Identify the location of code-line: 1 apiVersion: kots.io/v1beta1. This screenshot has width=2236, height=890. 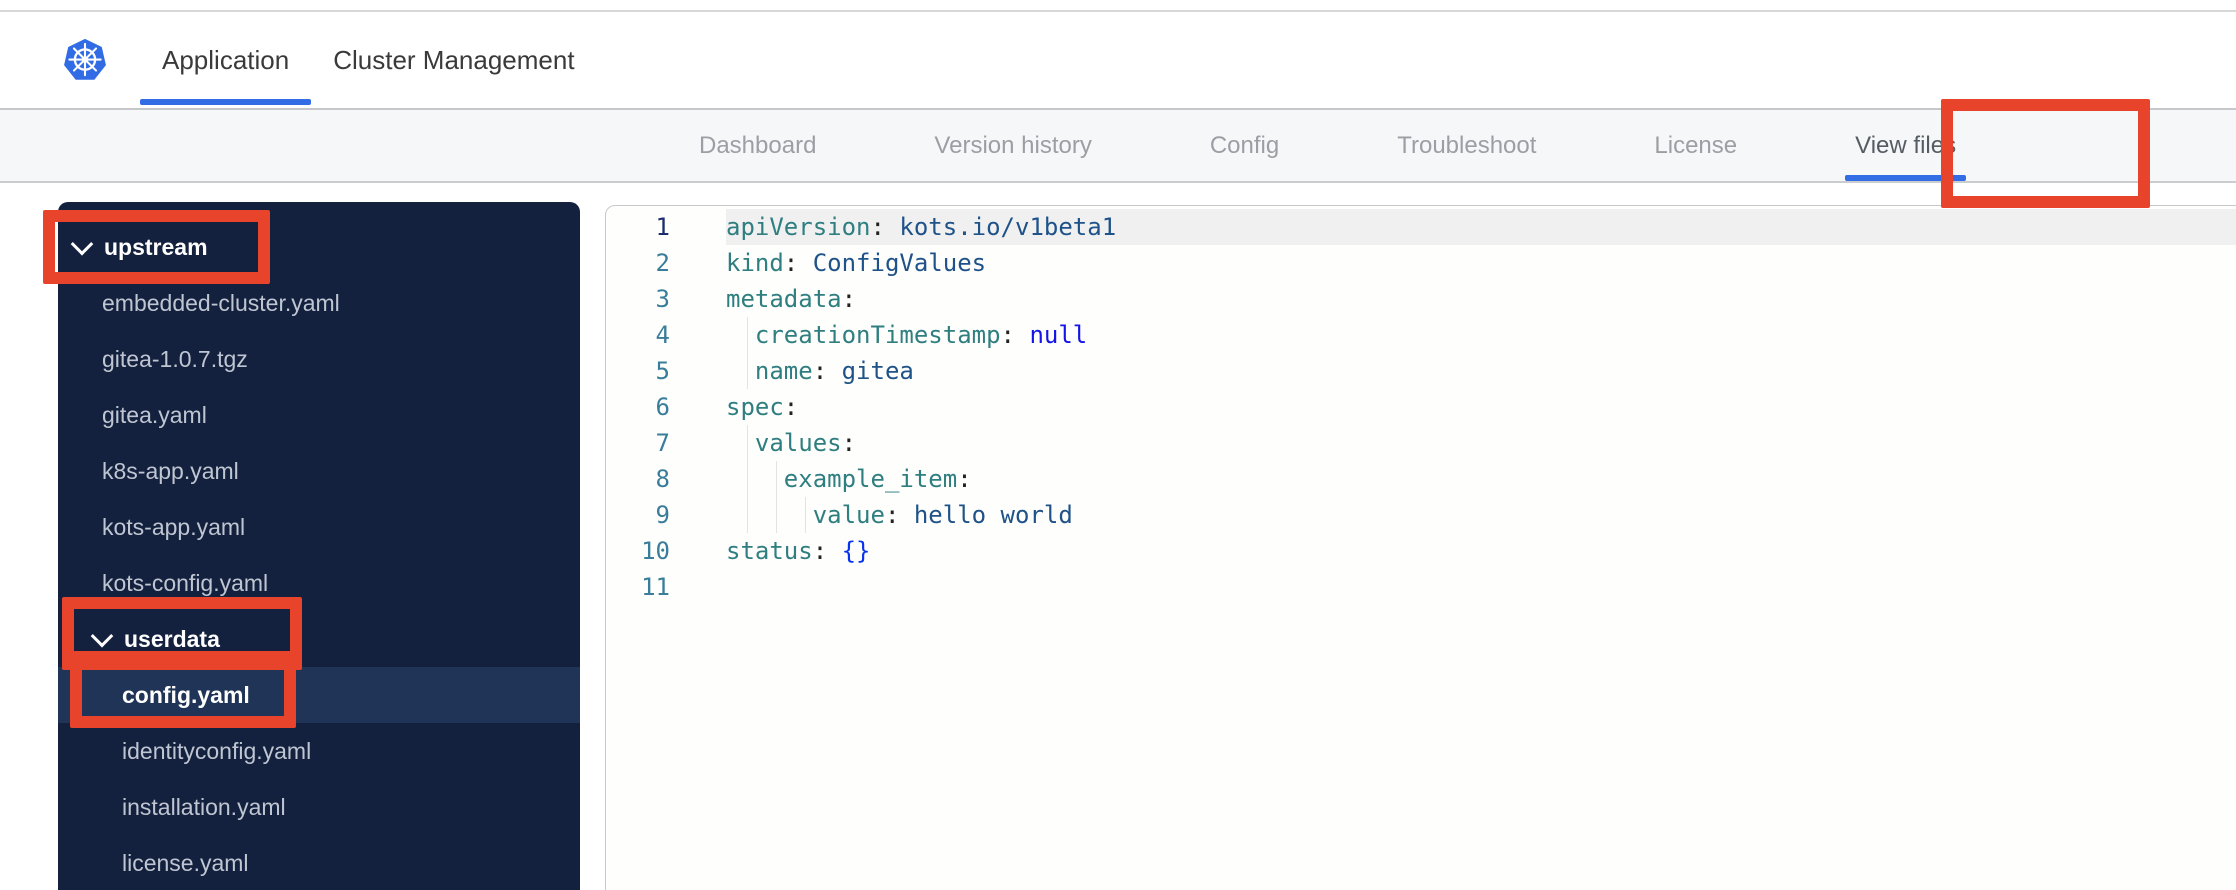
(1421, 227).